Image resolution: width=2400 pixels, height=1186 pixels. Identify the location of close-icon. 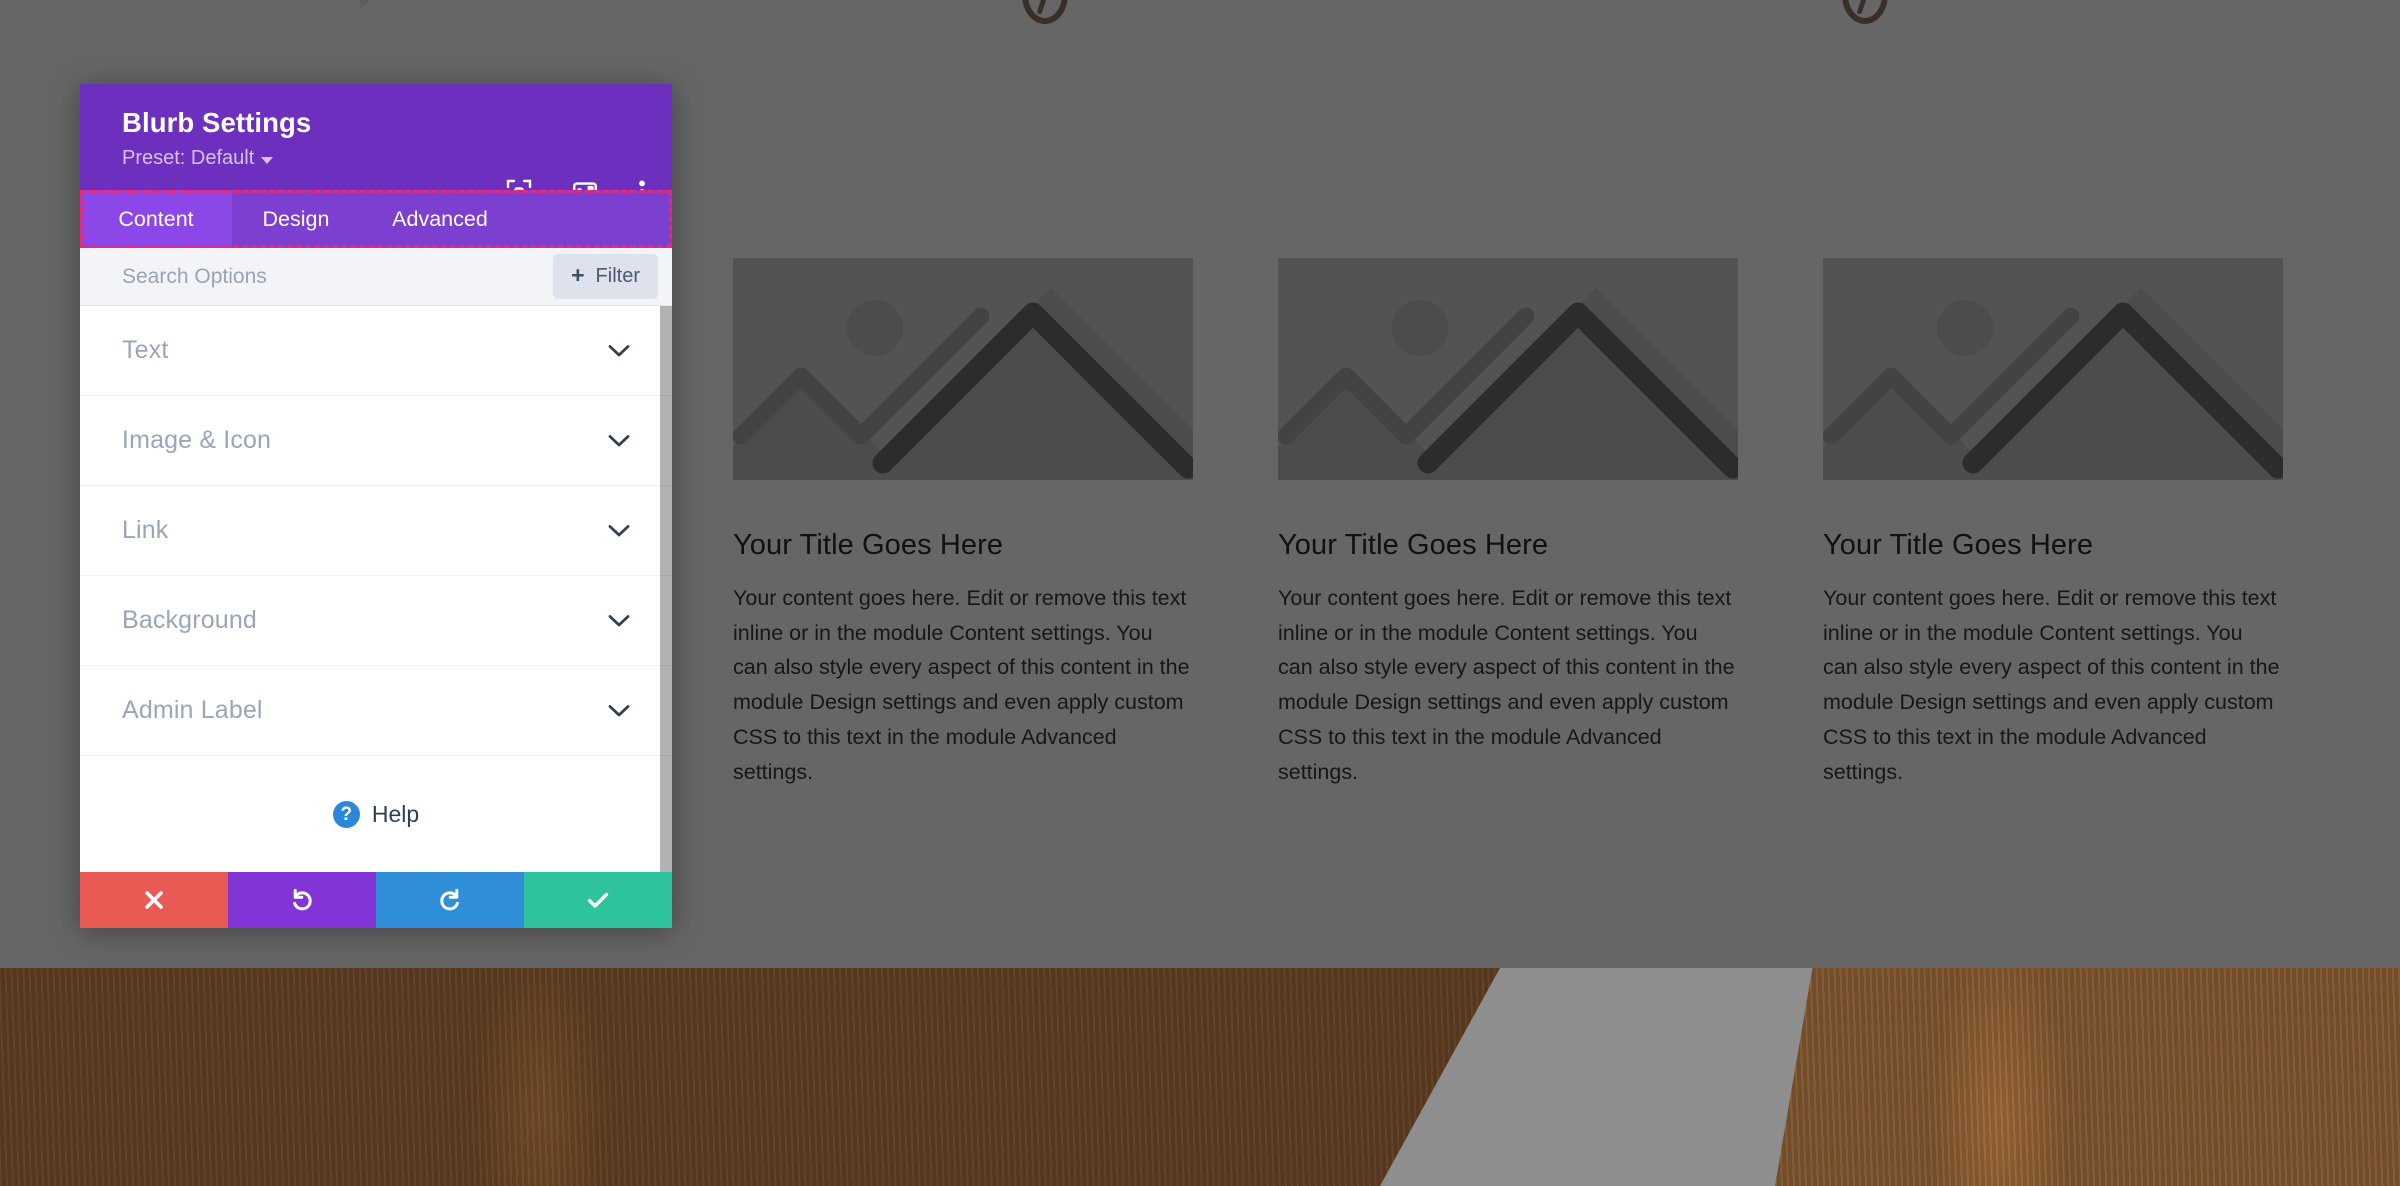
(154, 900).